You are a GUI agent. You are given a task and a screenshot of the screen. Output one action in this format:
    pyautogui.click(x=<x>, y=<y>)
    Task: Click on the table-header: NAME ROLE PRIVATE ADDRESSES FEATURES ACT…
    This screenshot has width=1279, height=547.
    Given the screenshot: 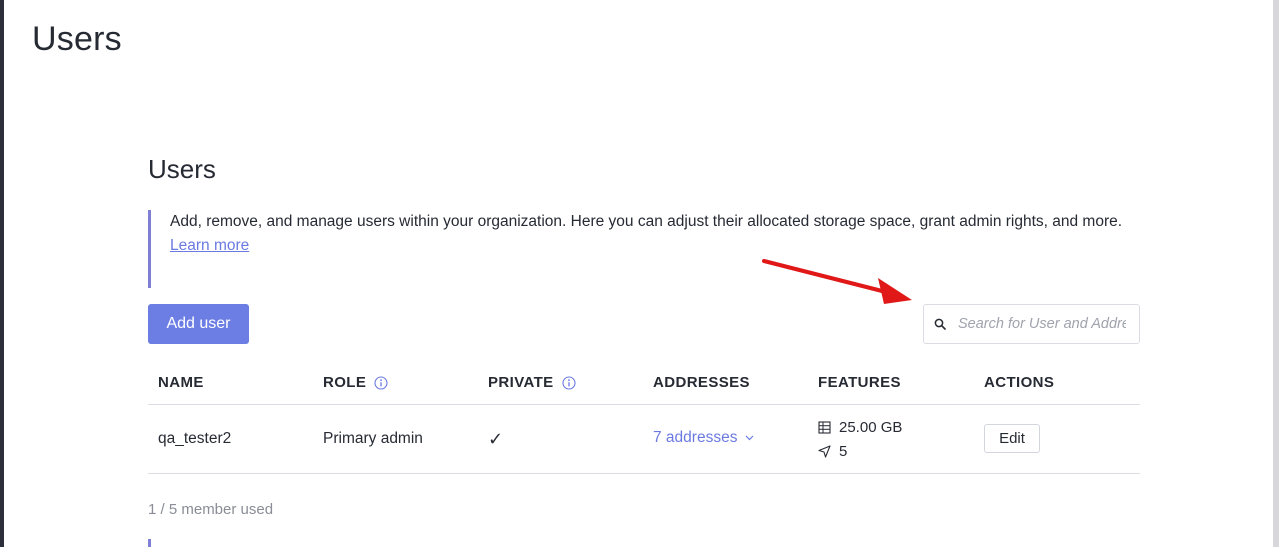 What is the action you would take?
    pyautogui.click(x=644, y=383)
    